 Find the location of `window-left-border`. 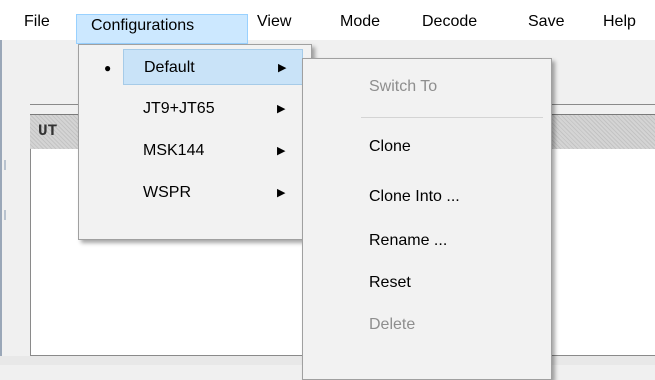

window-left-border is located at coordinates (1, 182).